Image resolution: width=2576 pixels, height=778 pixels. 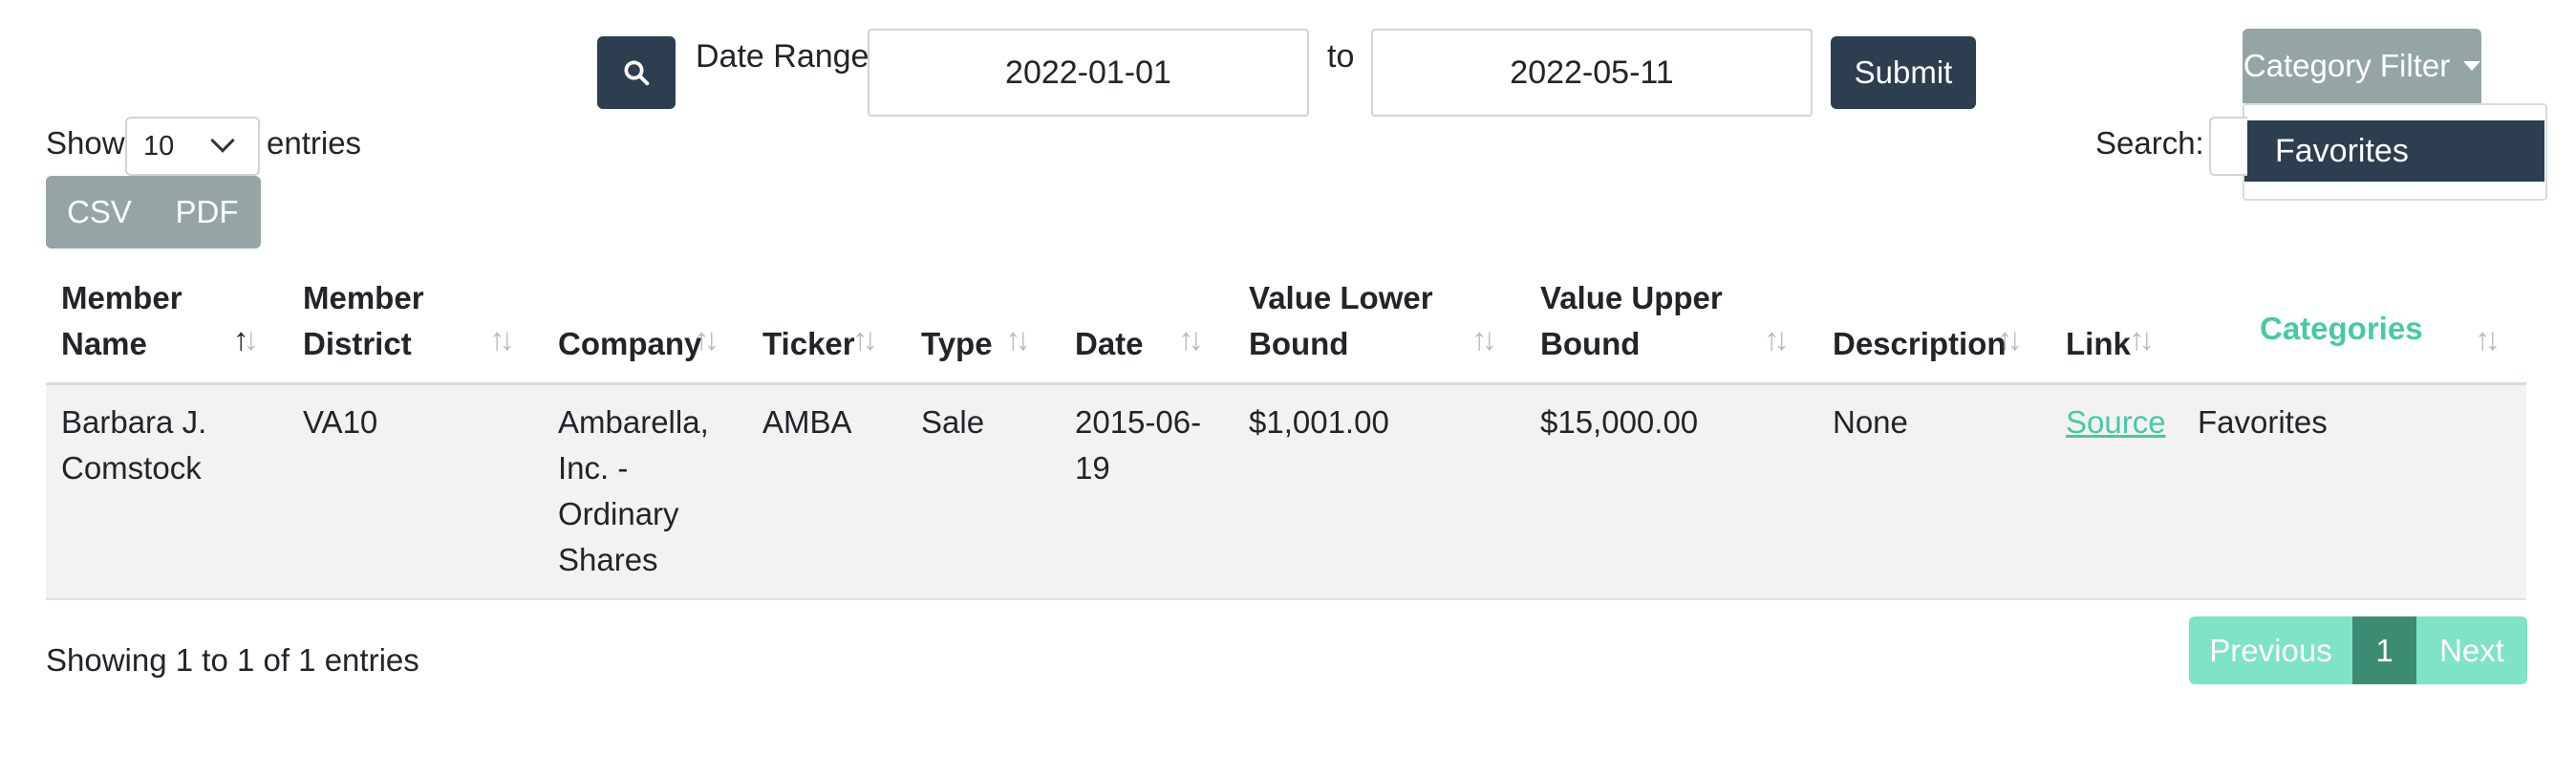 What do you see at coordinates (808, 344) in the screenshot?
I see `column-header-ticker: Ticker` at bounding box center [808, 344].